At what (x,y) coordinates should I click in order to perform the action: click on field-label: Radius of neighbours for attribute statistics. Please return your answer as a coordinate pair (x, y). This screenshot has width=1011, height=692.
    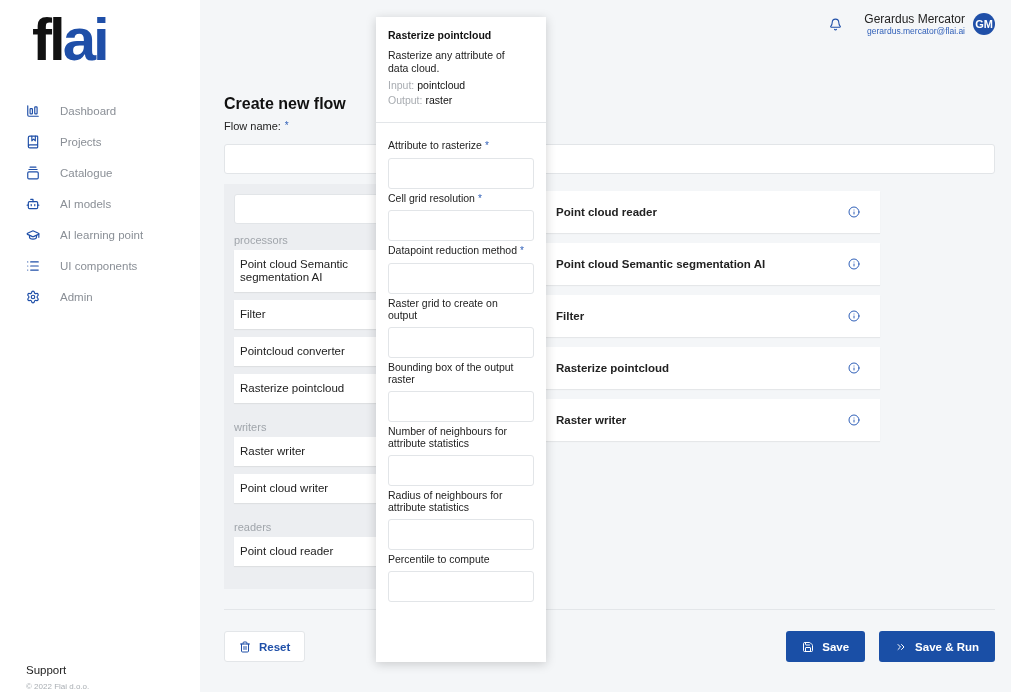
    Looking at the image, I should click on (445, 501).